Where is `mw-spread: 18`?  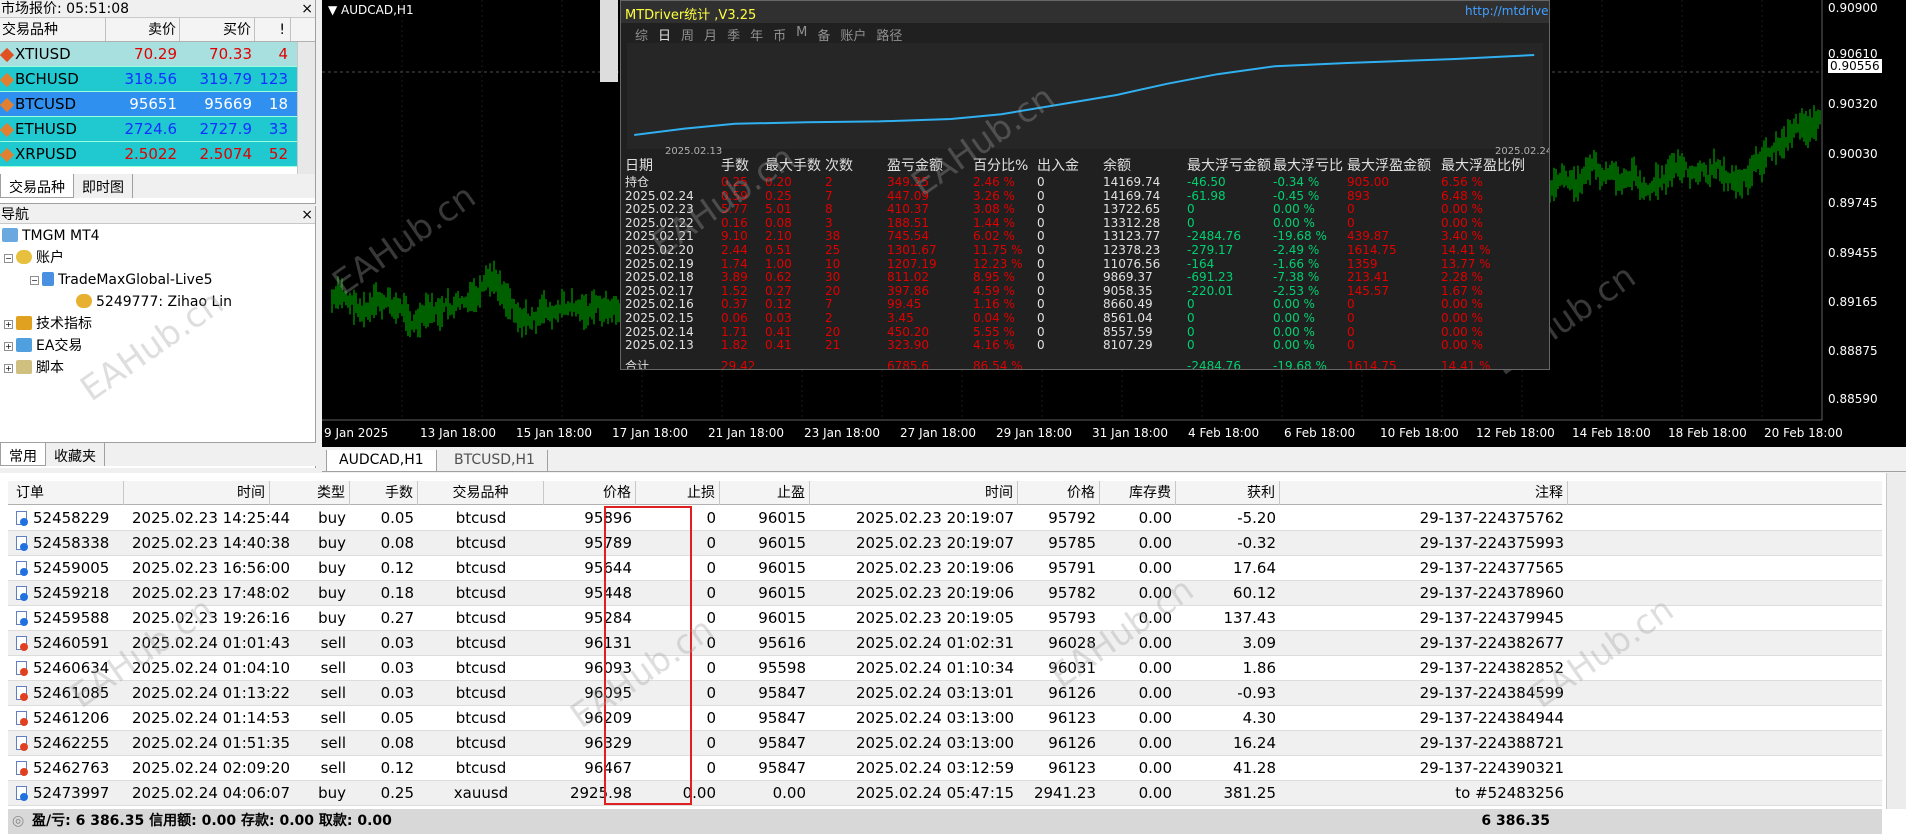 mw-spread: 18 is located at coordinates (278, 104).